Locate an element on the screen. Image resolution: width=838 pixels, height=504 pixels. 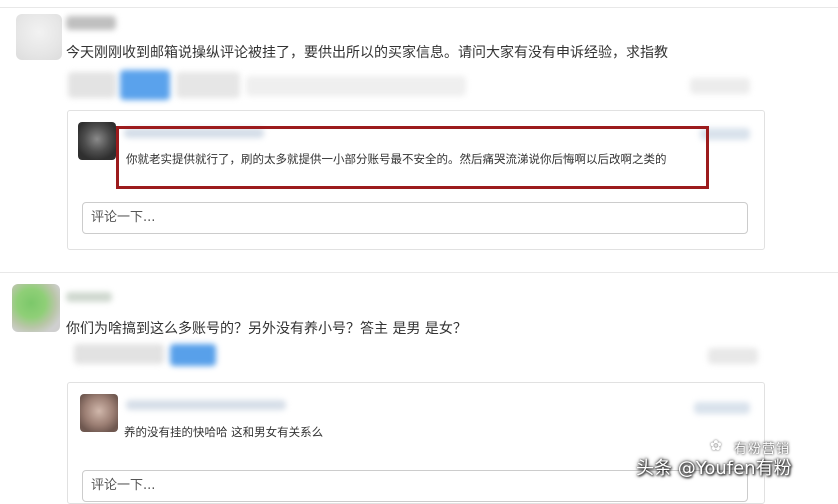
thread-divider is located at coordinates (419, 272).